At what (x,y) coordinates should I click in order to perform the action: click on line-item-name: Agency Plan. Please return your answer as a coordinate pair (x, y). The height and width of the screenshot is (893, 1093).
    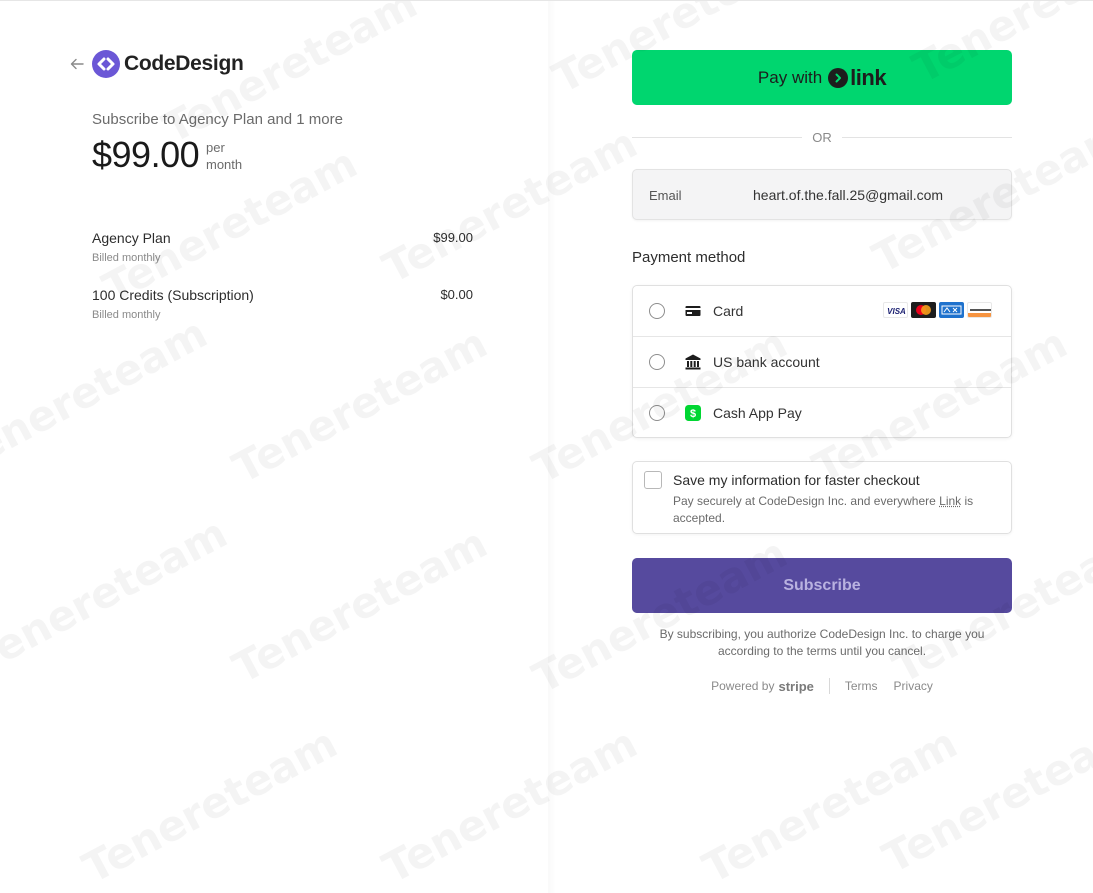
    Looking at the image, I should click on (282, 238).